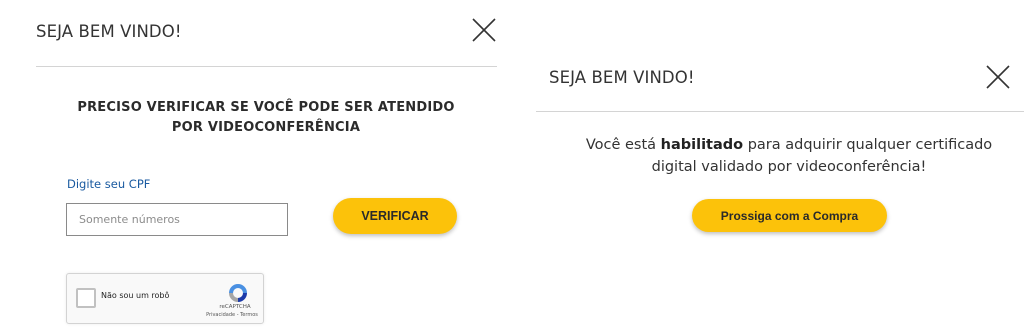 This screenshot has height=335, width=1024. Describe the element at coordinates (177, 219) in the screenshot. I see `cpf-input` at that location.